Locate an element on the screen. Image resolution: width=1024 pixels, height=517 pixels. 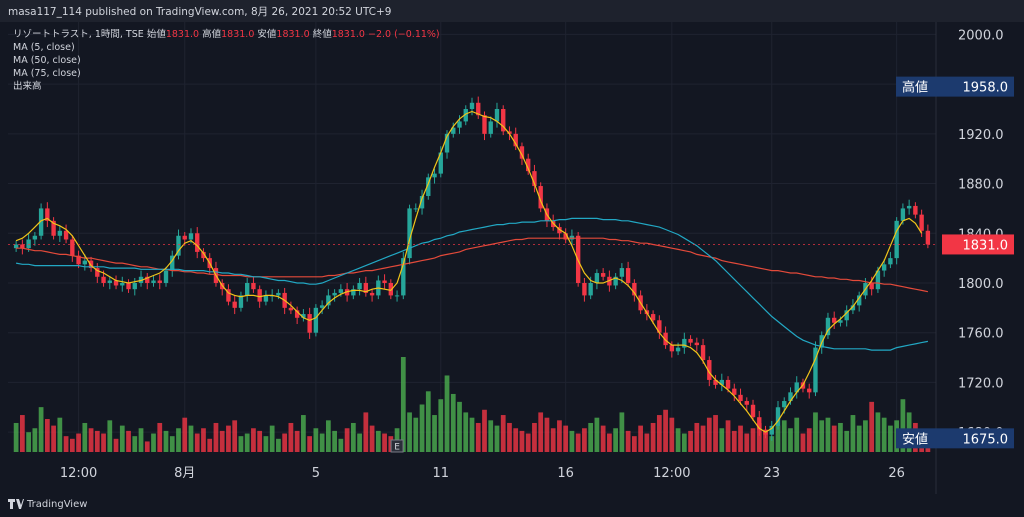
price-tick-label: 1920.0 is located at coordinates (981, 135).